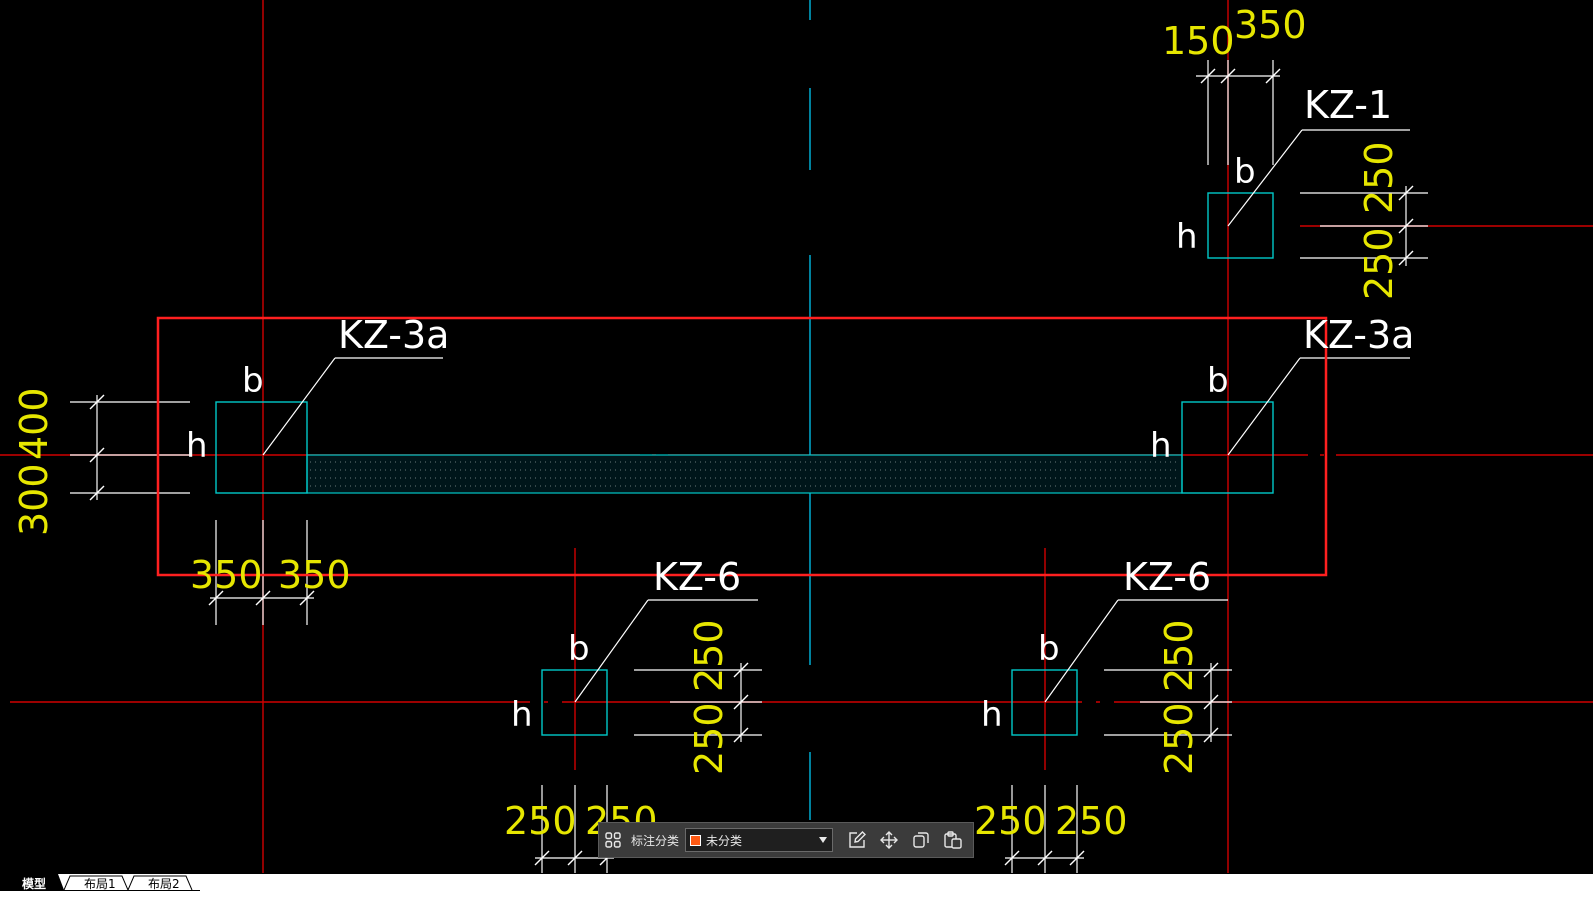  What do you see at coordinates (744, 474) in the screenshot?
I see `beam` at bounding box center [744, 474].